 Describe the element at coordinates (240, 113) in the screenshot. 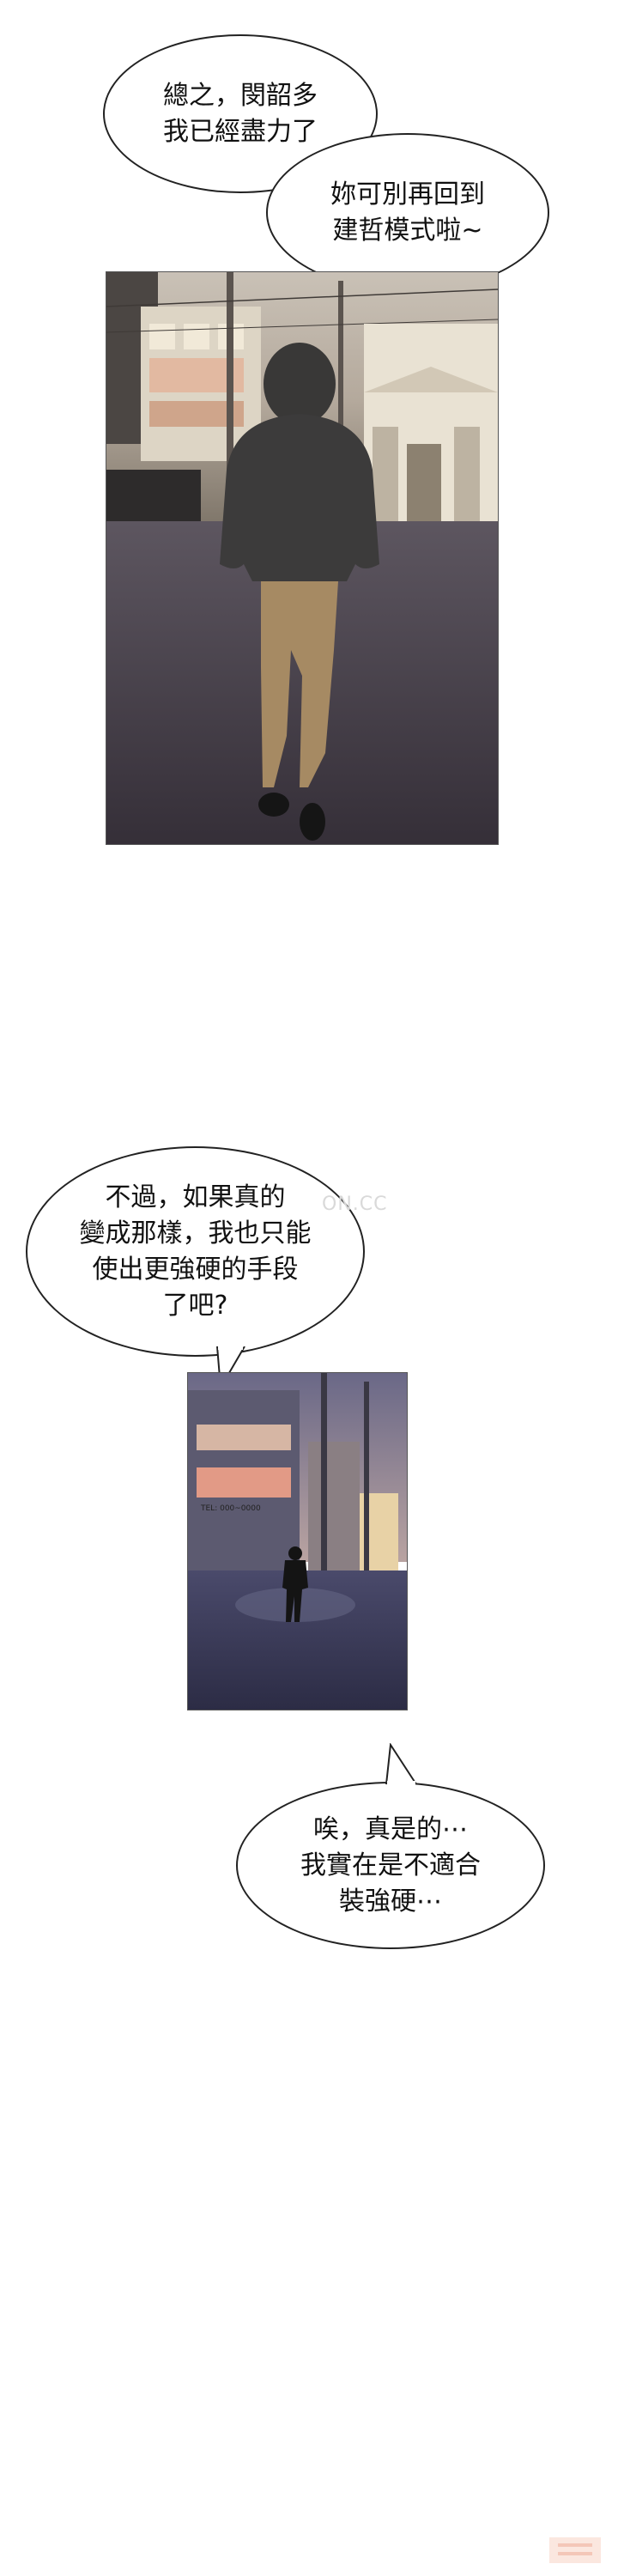

I see `speech-text-1: 總之，閔韶多 我已經盡力了` at that location.